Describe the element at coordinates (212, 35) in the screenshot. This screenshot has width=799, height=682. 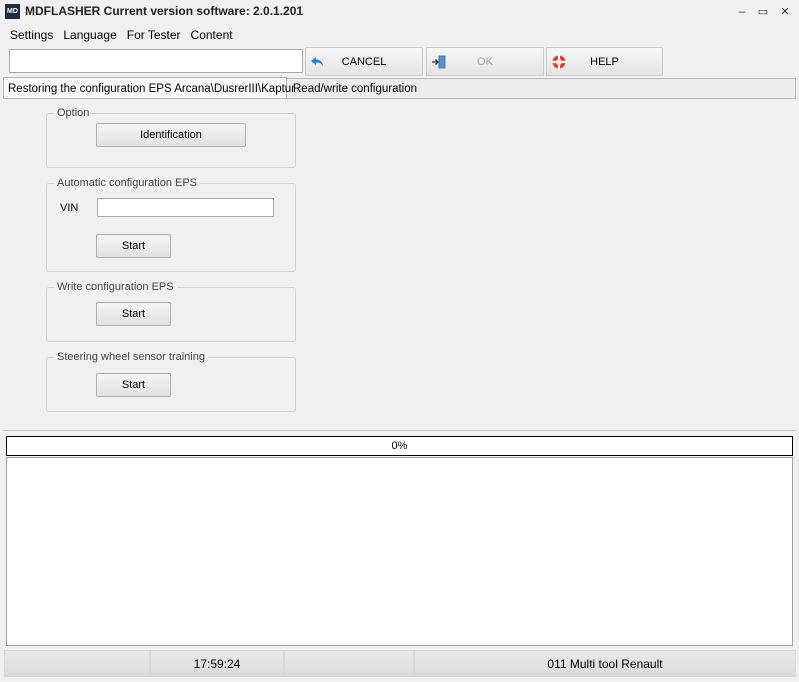
I see `menu-content: Content` at that location.